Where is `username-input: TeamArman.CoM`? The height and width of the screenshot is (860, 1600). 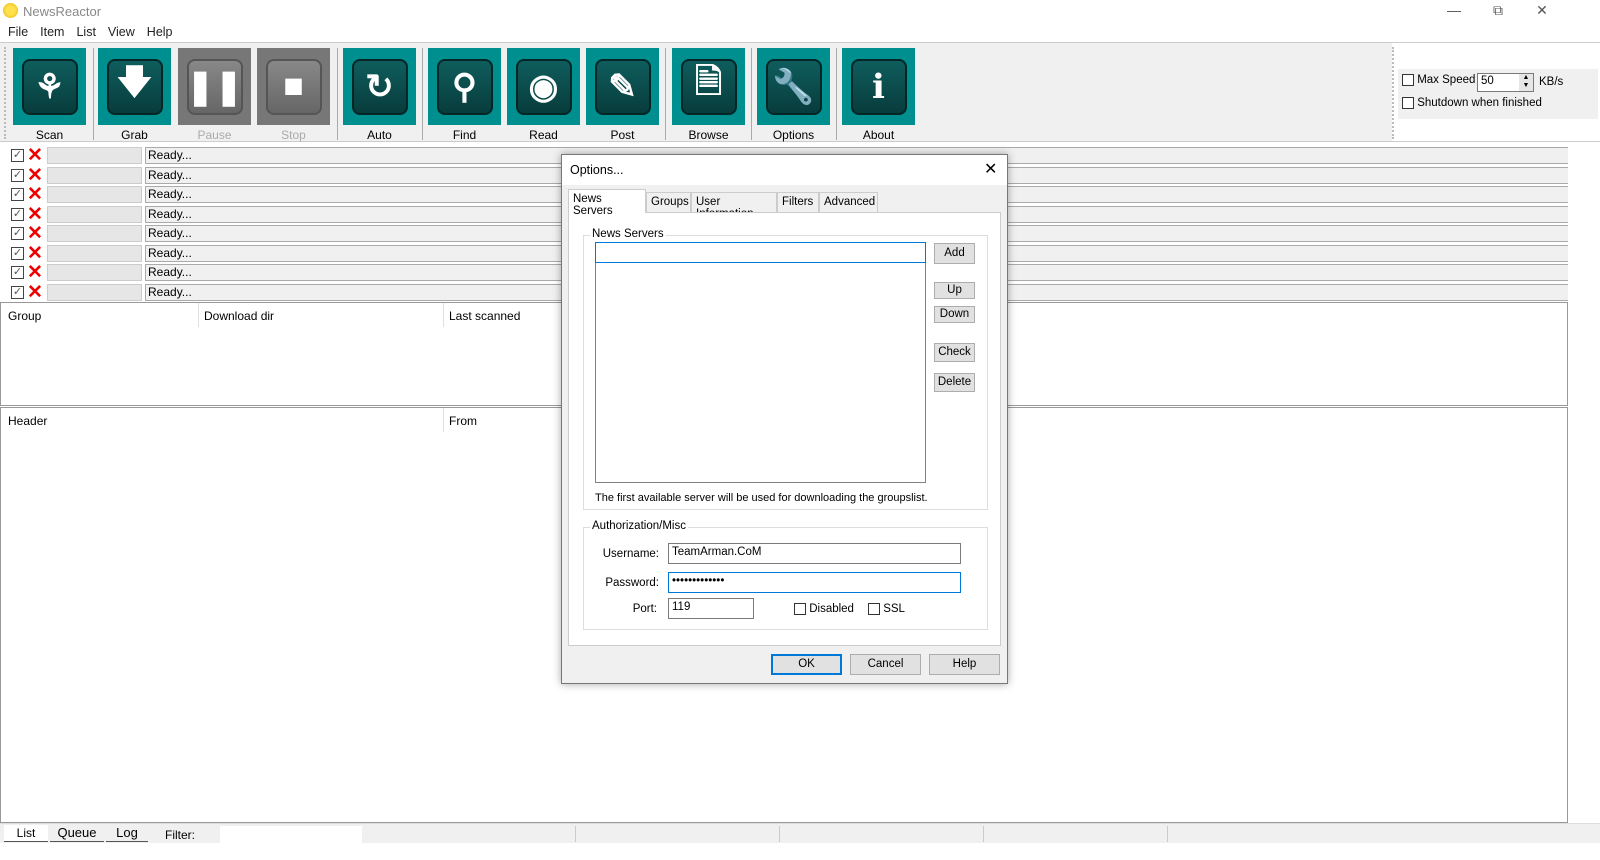
username-input: TeamArman.CoM is located at coordinates (814, 553).